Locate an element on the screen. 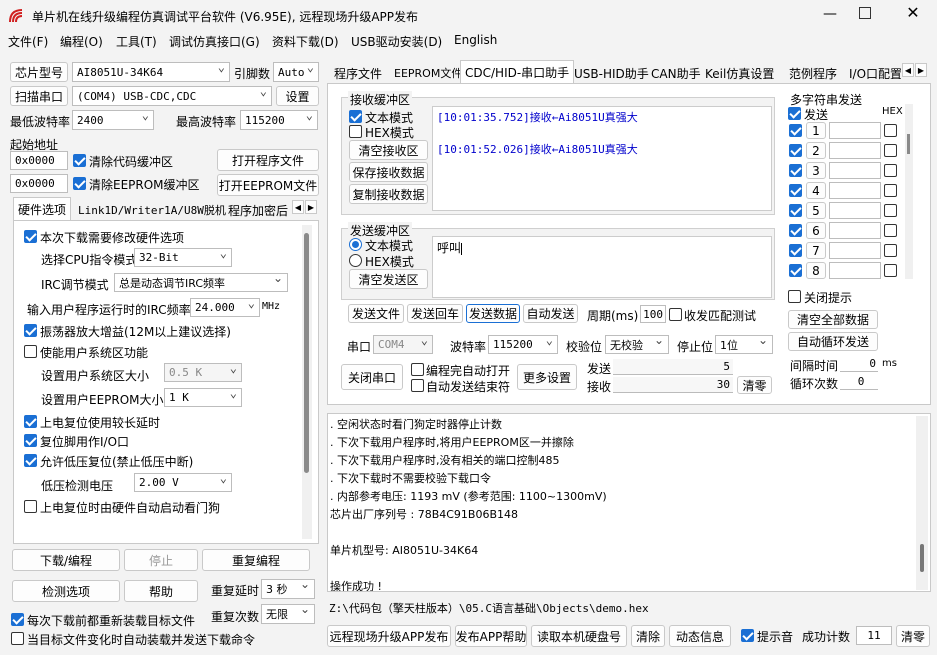 The width and height of the screenshot is (937, 655). auto-open-checkbox is located at coordinates (417, 369).